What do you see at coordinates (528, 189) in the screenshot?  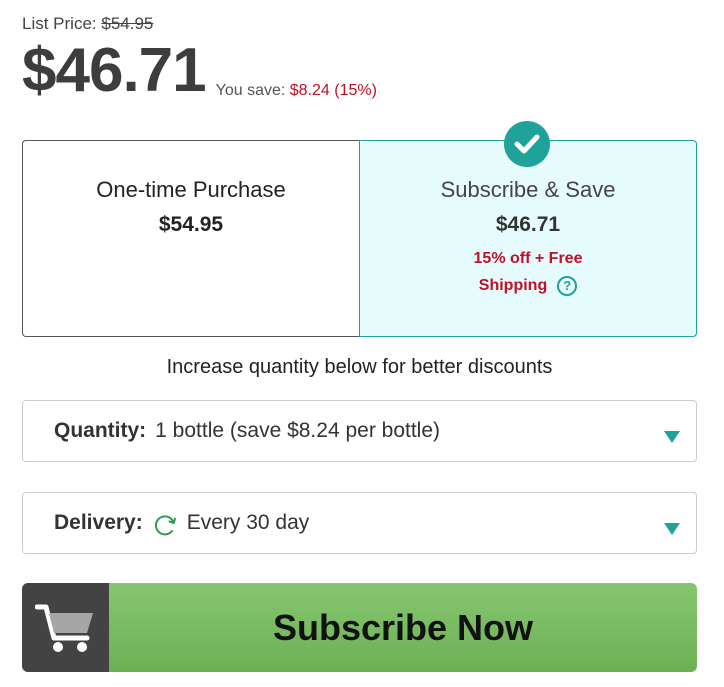 I see `subscribe-title: Subscribe & Save` at bounding box center [528, 189].